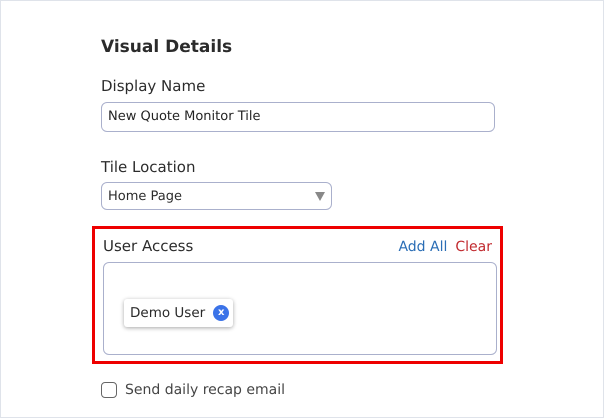 This screenshot has height=418, width=604. Describe the element at coordinates (298, 117) in the screenshot. I see `display-name-field: New Quote Monitor Tile` at that location.